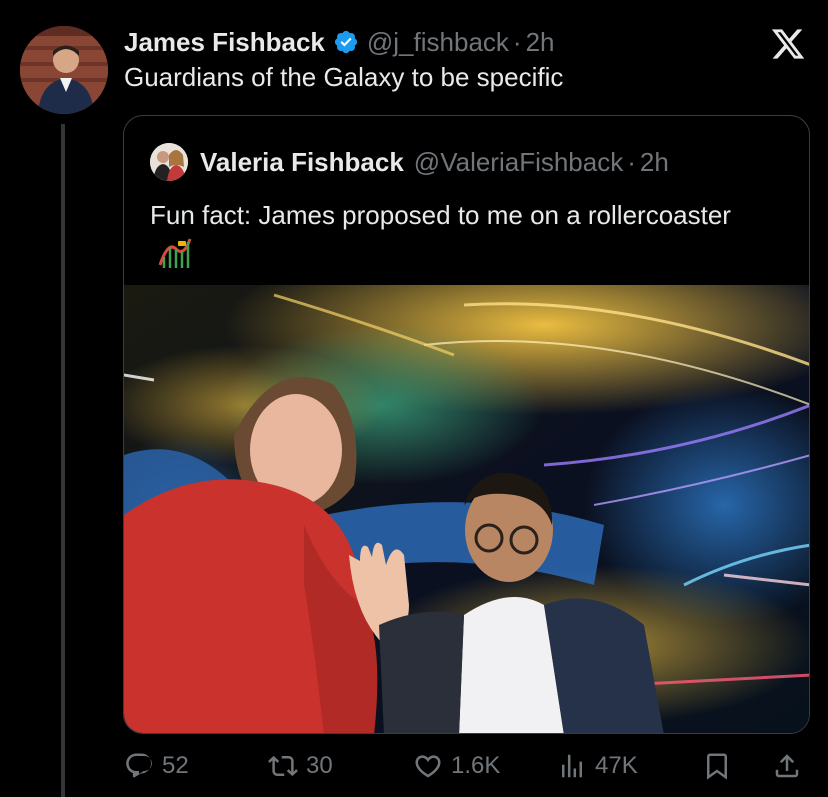 The image size is (828, 797). Describe the element at coordinates (175, 765) in the screenshot. I see `reply-count: 52` at that location.